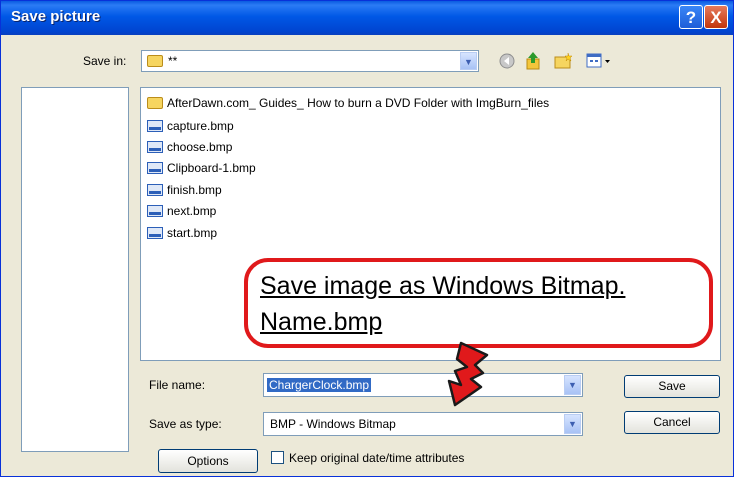  What do you see at coordinates (672, 422) in the screenshot?
I see `cancel-button: Cancel` at bounding box center [672, 422].